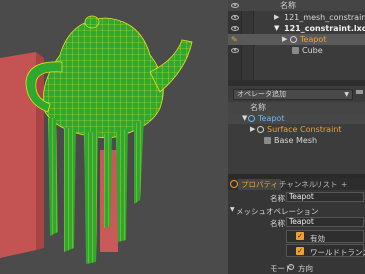  What do you see at coordinates (325, 222) in the screenshot?
I see `inner-name-field: Teapot` at bounding box center [325, 222].